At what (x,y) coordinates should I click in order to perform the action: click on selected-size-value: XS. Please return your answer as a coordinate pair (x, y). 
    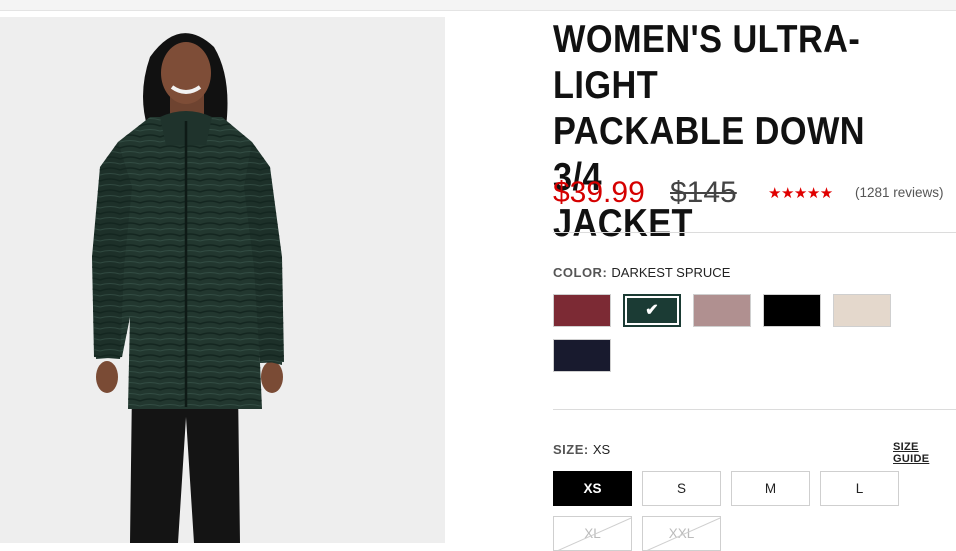
    Looking at the image, I should click on (601, 449).